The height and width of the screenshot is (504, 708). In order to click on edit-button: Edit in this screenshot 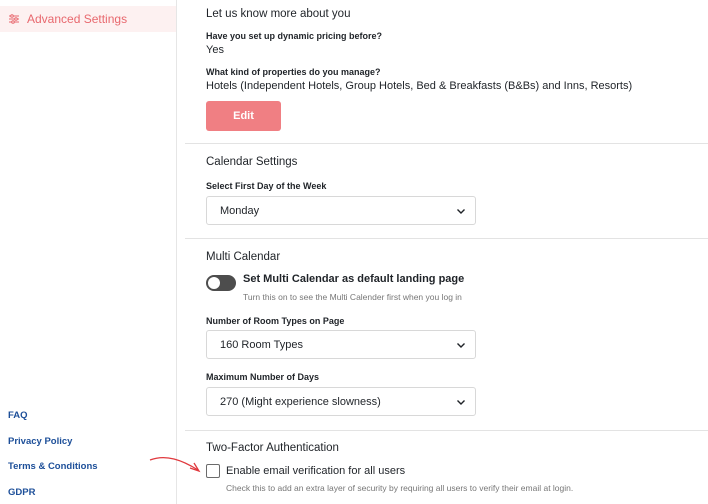, I will do `click(243, 116)`.